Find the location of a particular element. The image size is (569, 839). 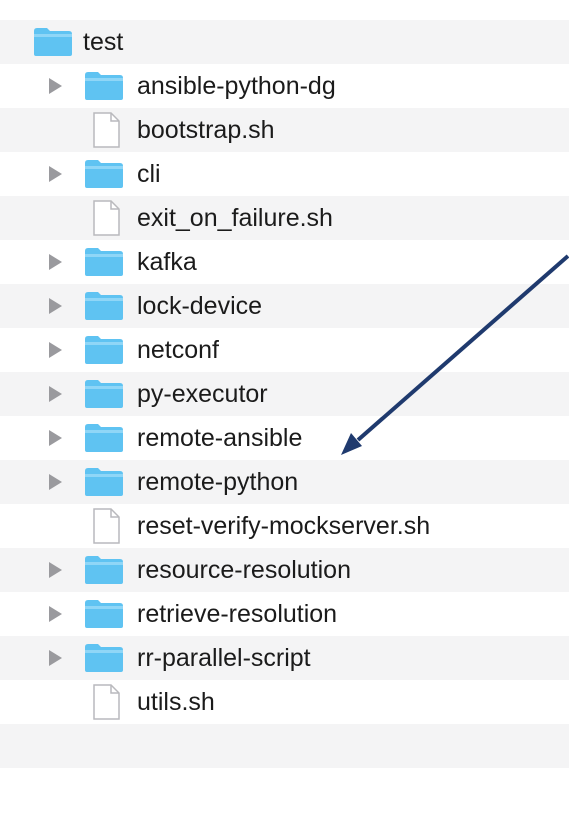

file-label: exit_on_failure.sh is located at coordinates (235, 218).